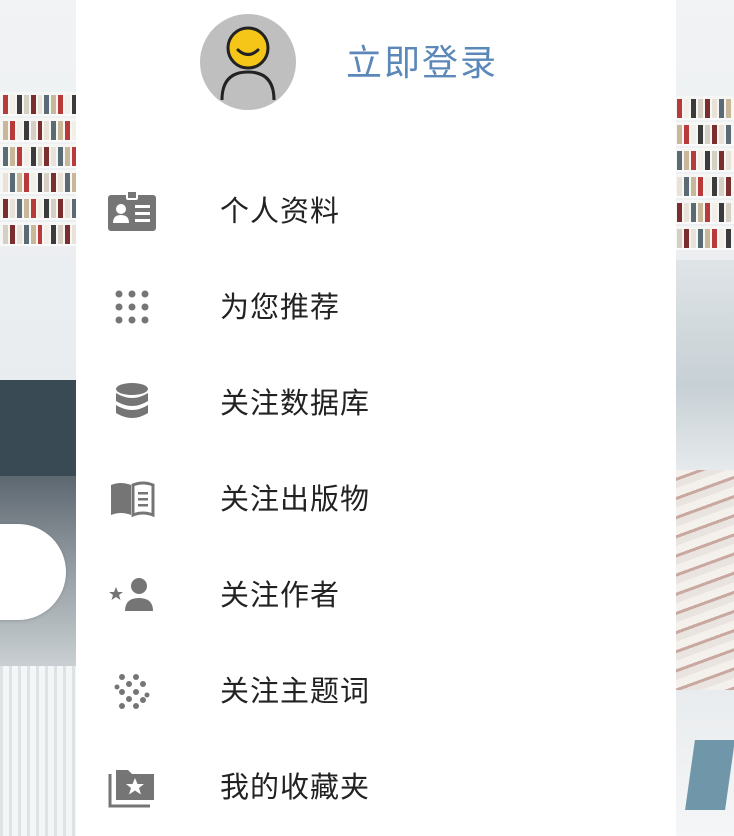 This screenshot has width=734, height=836. I want to click on background-banner, so click(40, 428).